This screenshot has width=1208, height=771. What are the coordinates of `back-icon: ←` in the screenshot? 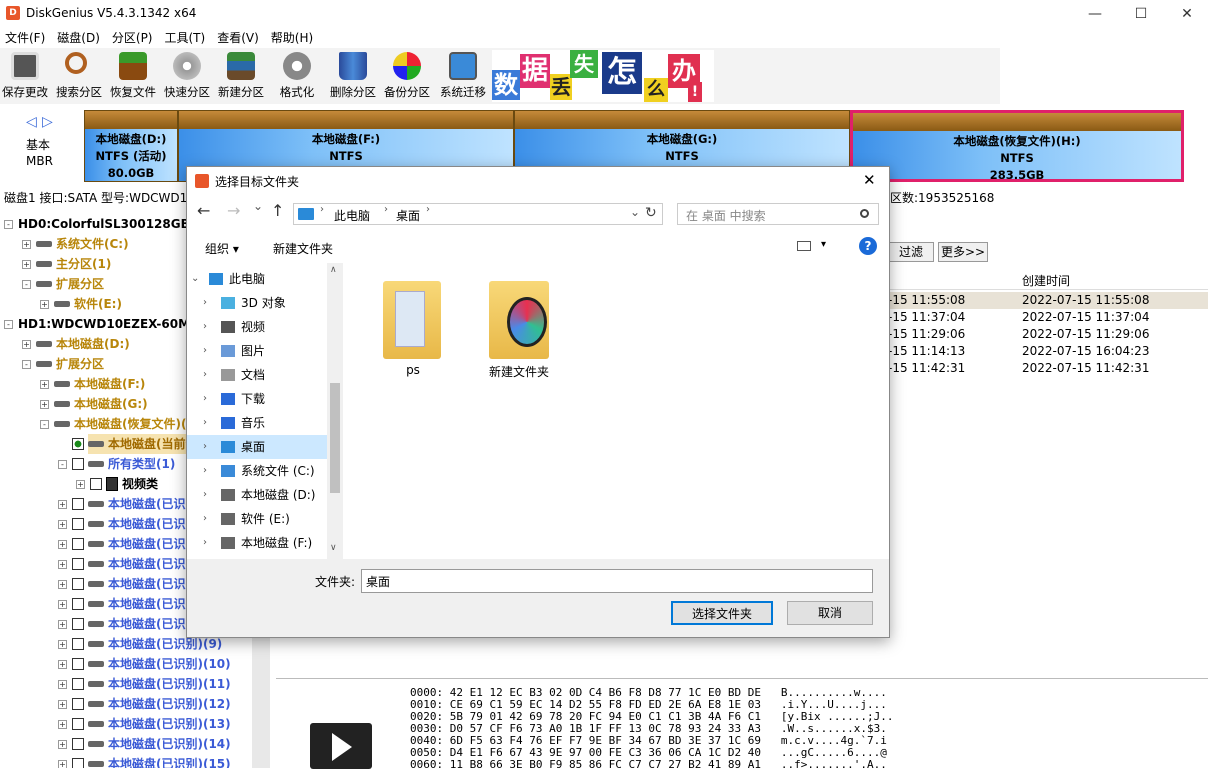 It's located at (203, 210).